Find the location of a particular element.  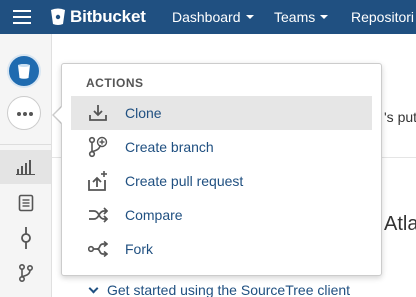

top-navbar: Bitbucket Dashboard Teams Repositori is located at coordinates (208, 17).